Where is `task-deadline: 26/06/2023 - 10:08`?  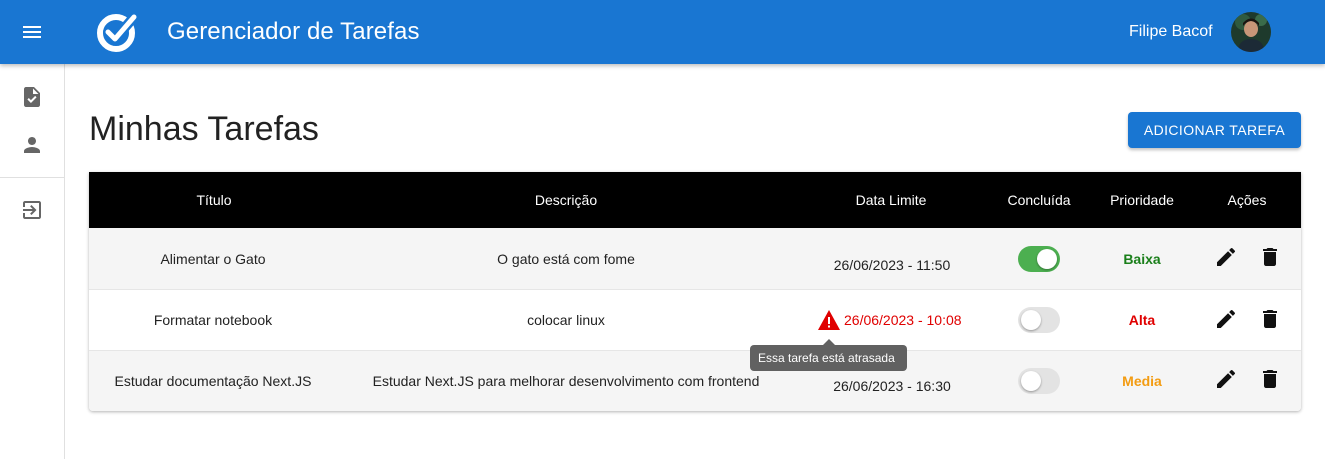 task-deadline: 26/06/2023 - 10:08 is located at coordinates (903, 320).